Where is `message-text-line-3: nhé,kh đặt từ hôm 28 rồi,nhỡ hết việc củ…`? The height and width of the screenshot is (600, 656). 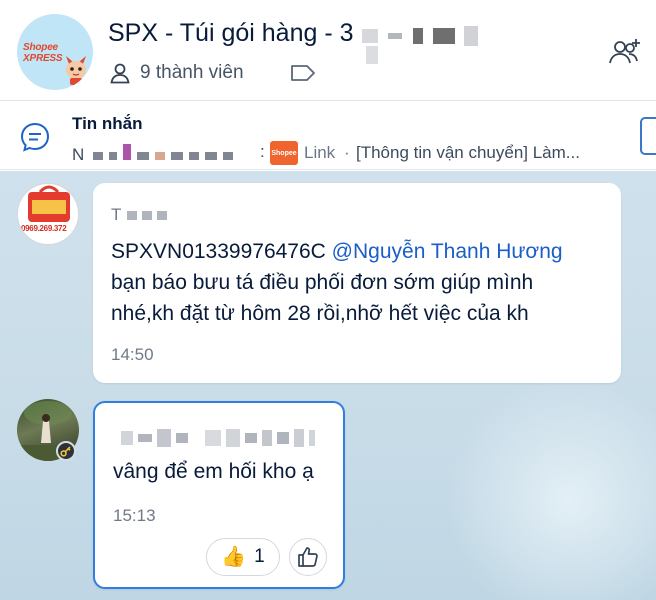 message-text-line-3: nhé,kh đặt từ hôm 28 rồi,nhỡ hết việc củ… is located at coordinates (320, 313).